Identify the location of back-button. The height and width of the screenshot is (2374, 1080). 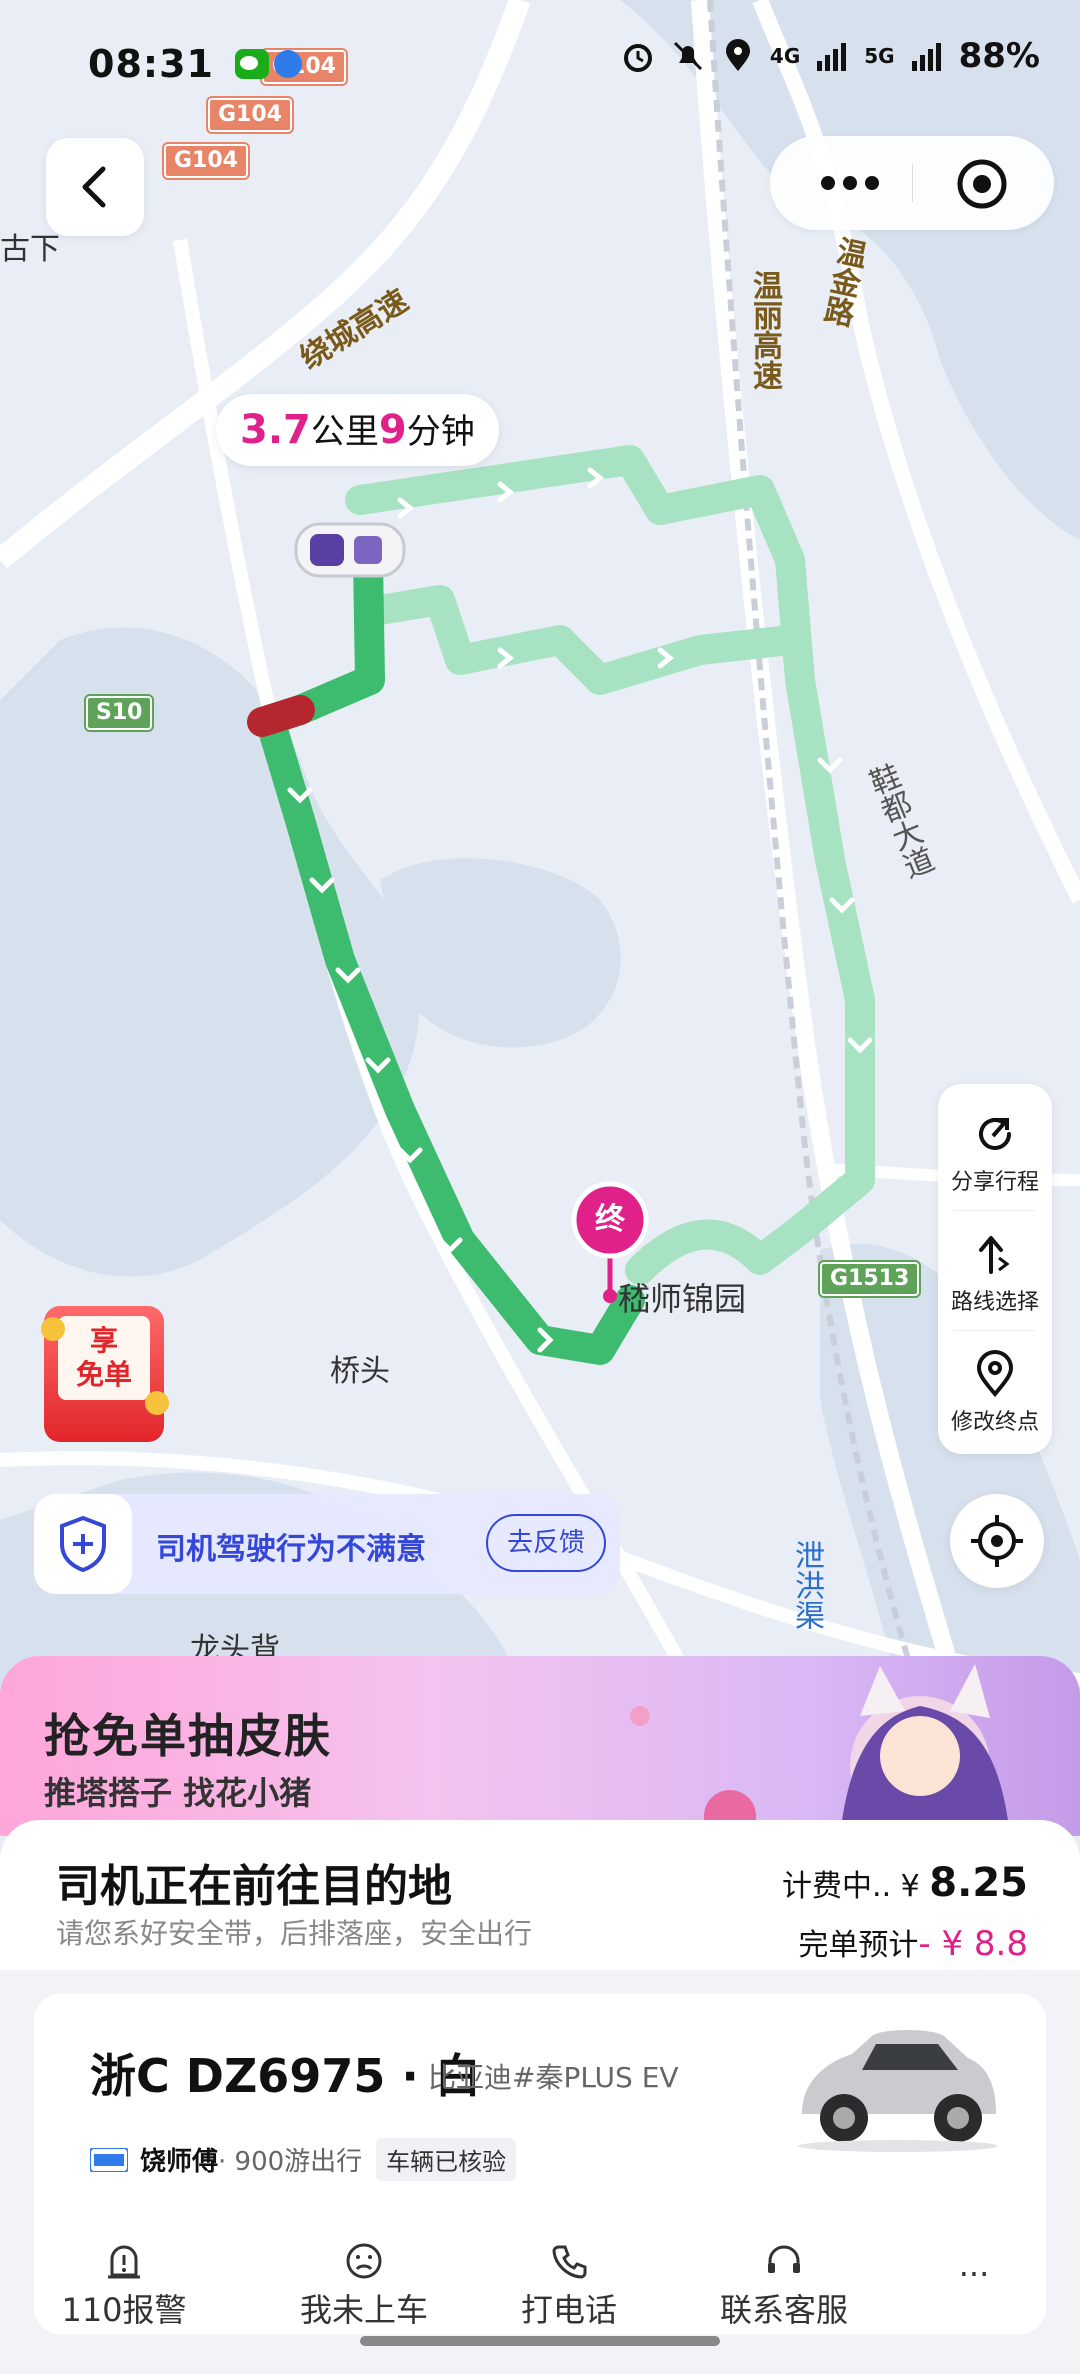
(95, 187).